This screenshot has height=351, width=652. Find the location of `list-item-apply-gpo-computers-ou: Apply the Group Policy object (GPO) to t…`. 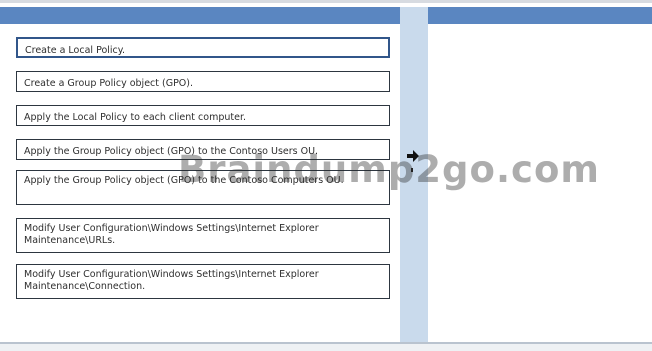

list-item-apply-gpo-computers-ou: Apply the Group Policy object (GPO) to t… is located at coordinates (203, 187).